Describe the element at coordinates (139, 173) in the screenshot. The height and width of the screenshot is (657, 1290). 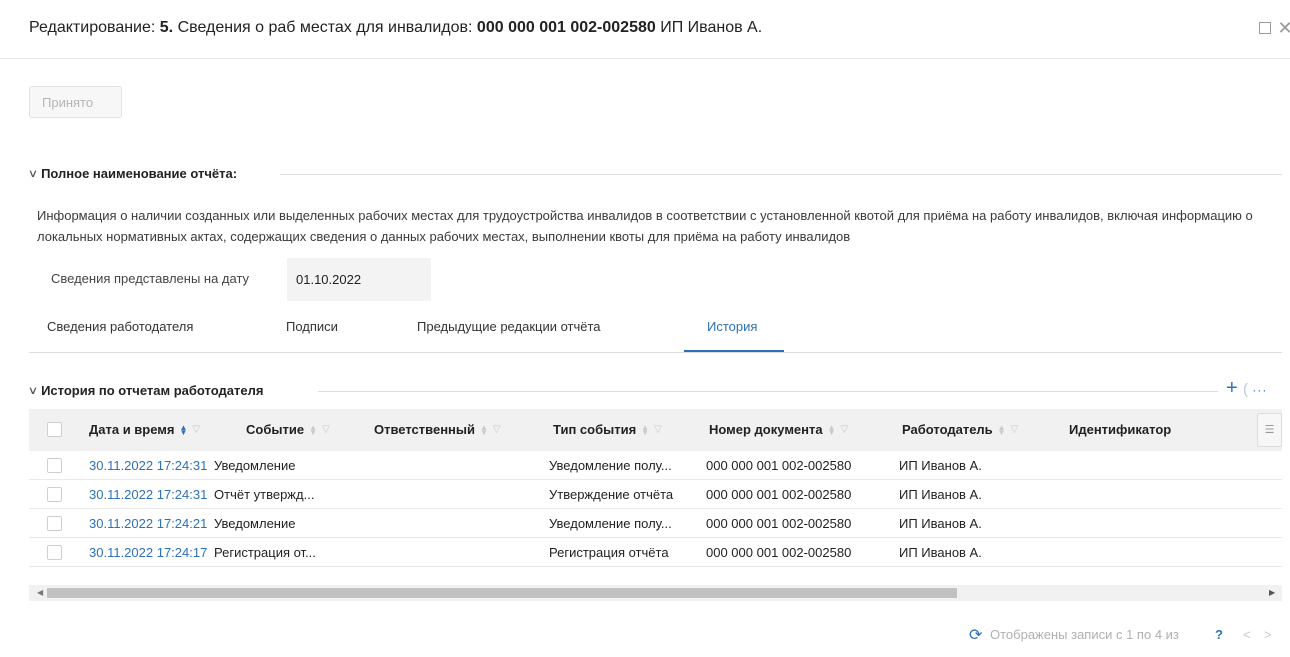
I see `report-name-section-title: Полное наименование отчёта:` at that location.